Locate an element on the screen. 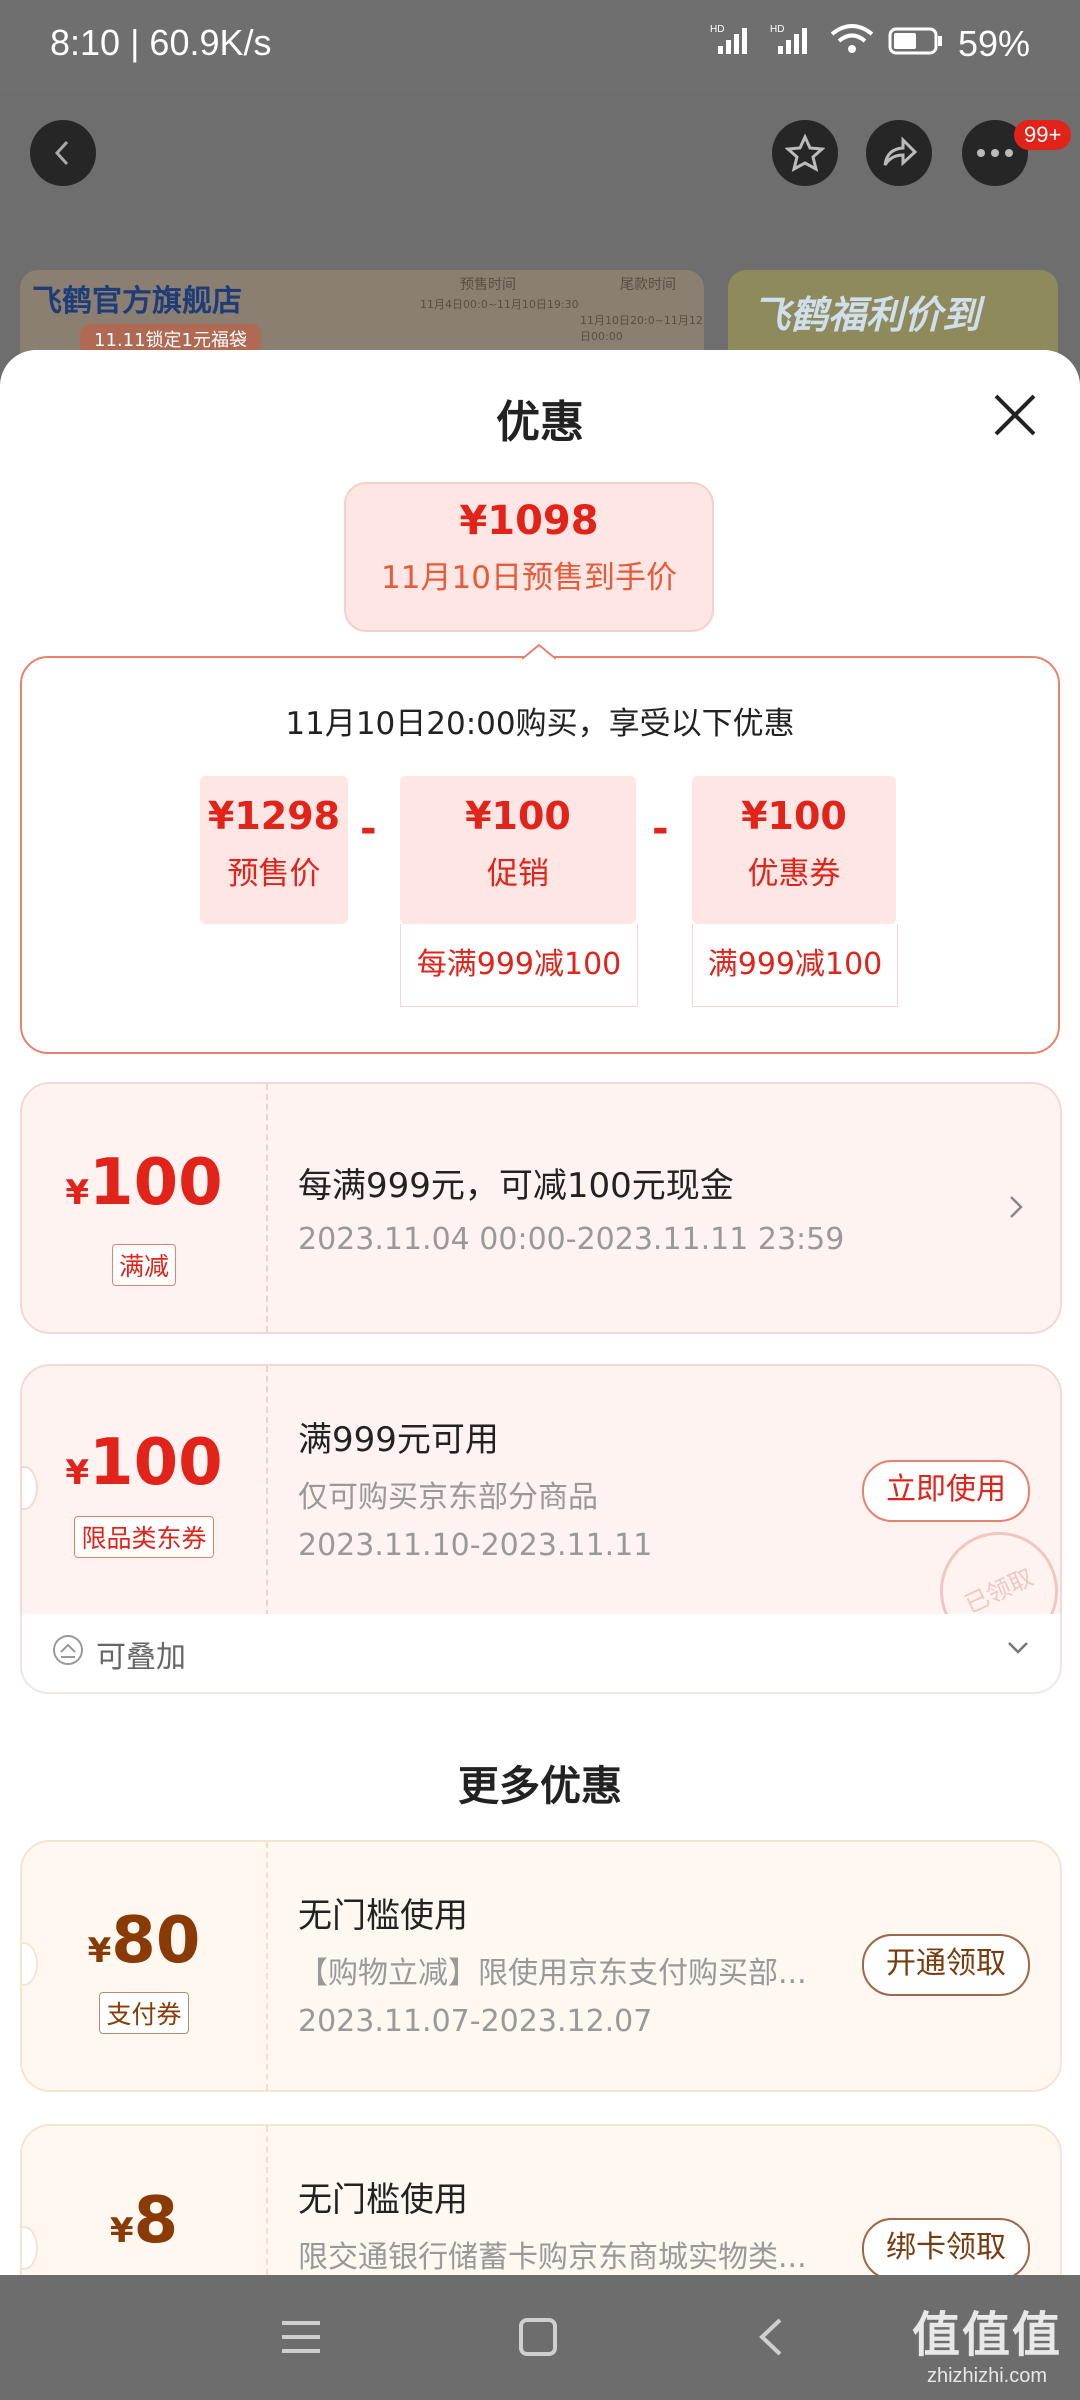 The width and height of the screenshot is (1080, 2400). final-price: ¥1098 is located at coordinates (529, 521).